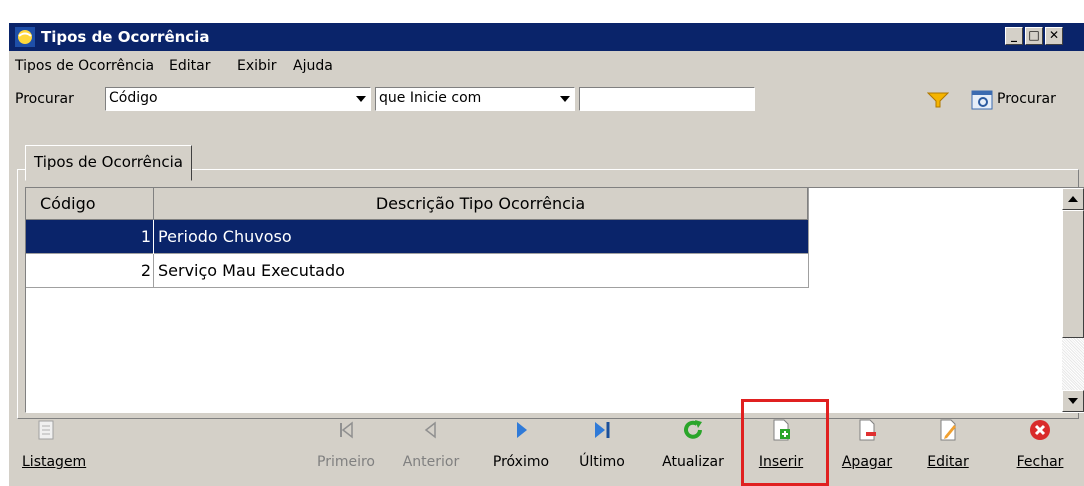 Image resolution: width=1084 pixels, height=486 pixels. I want to click on app-globe-icon, so click(25, 37).